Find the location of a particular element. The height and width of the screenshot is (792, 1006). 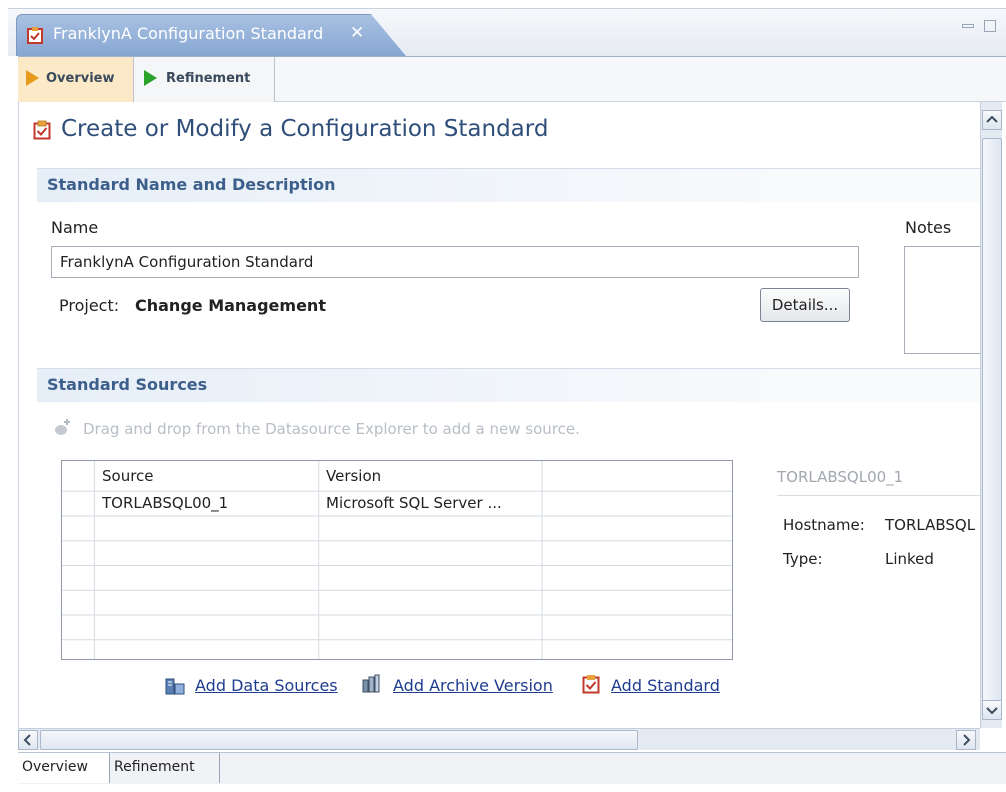

scroll-right-button is located at coordinates (966, 740).